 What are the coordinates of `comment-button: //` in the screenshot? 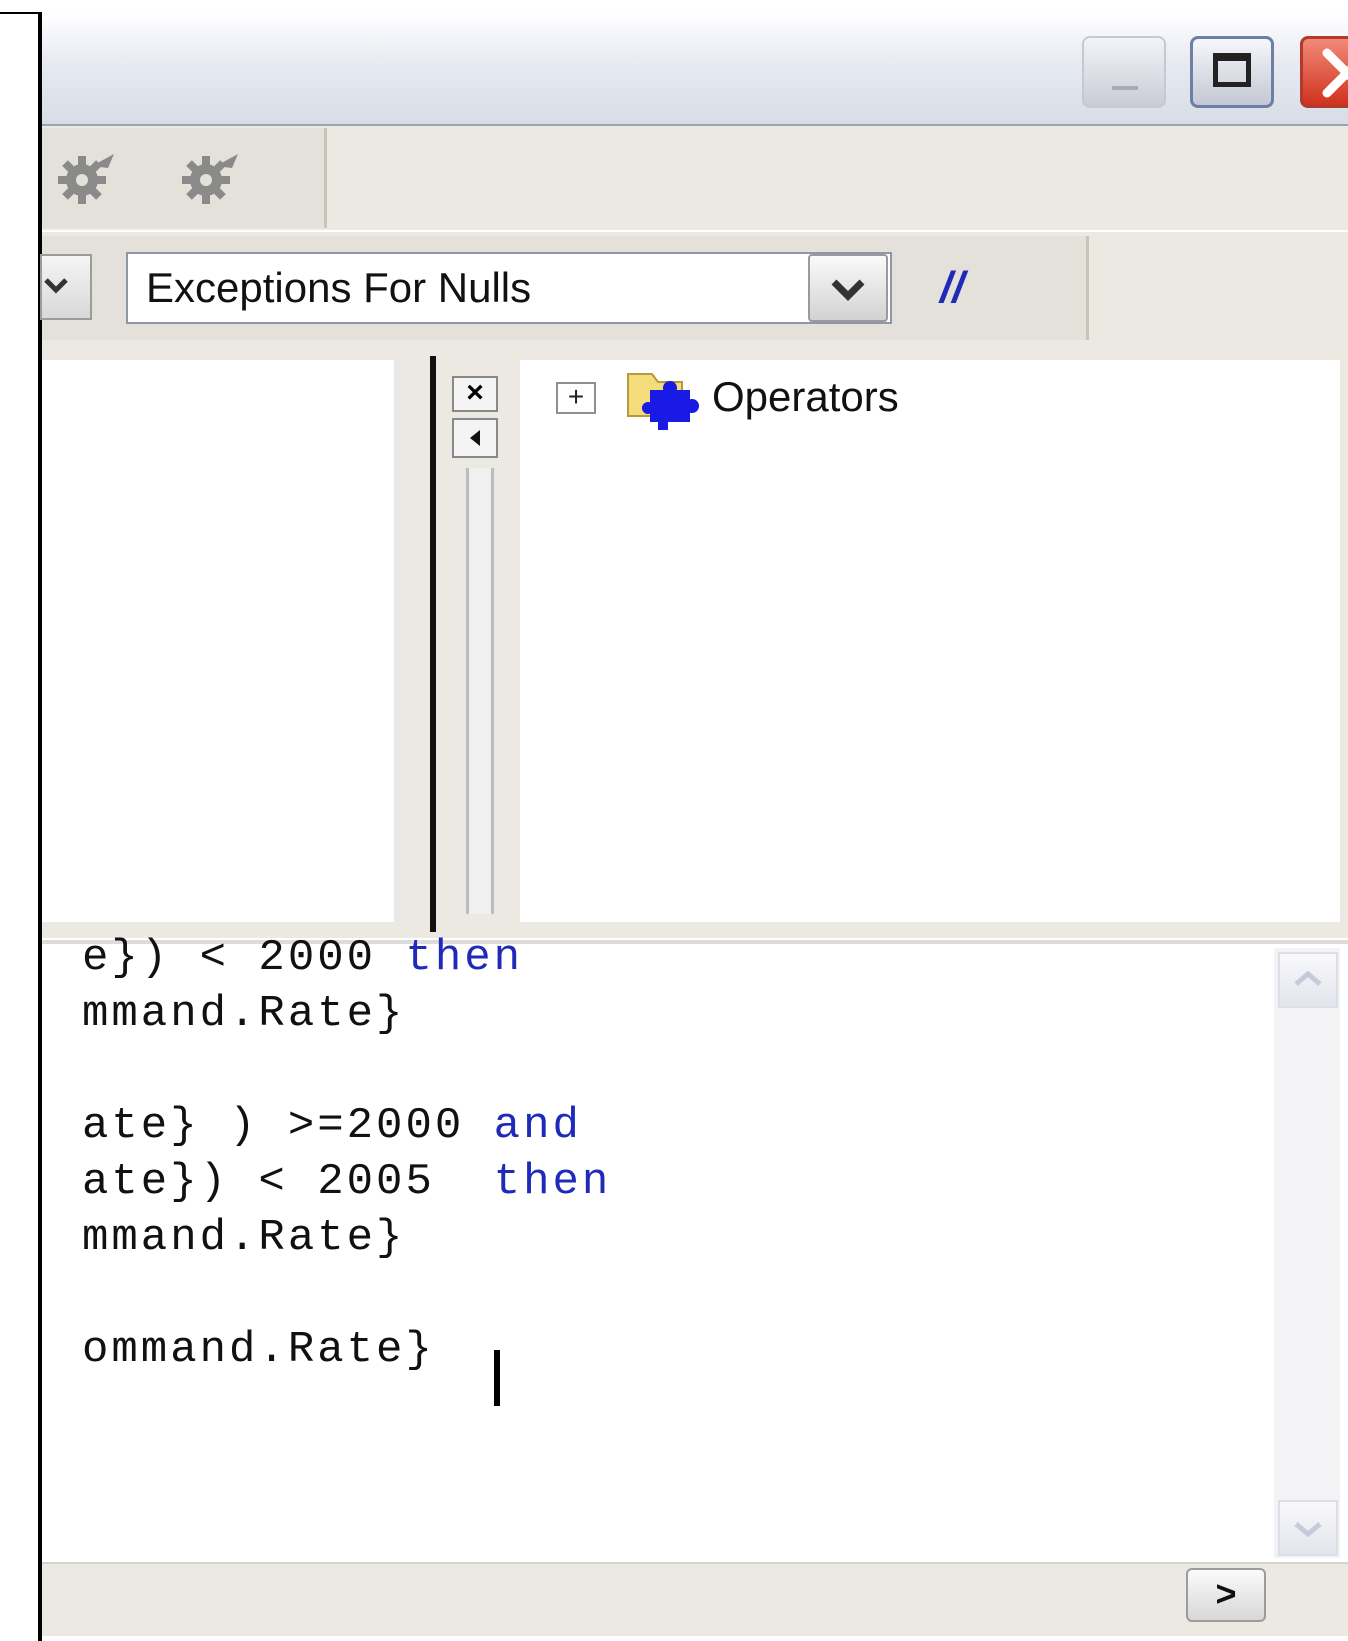 It's located at (952, 288).